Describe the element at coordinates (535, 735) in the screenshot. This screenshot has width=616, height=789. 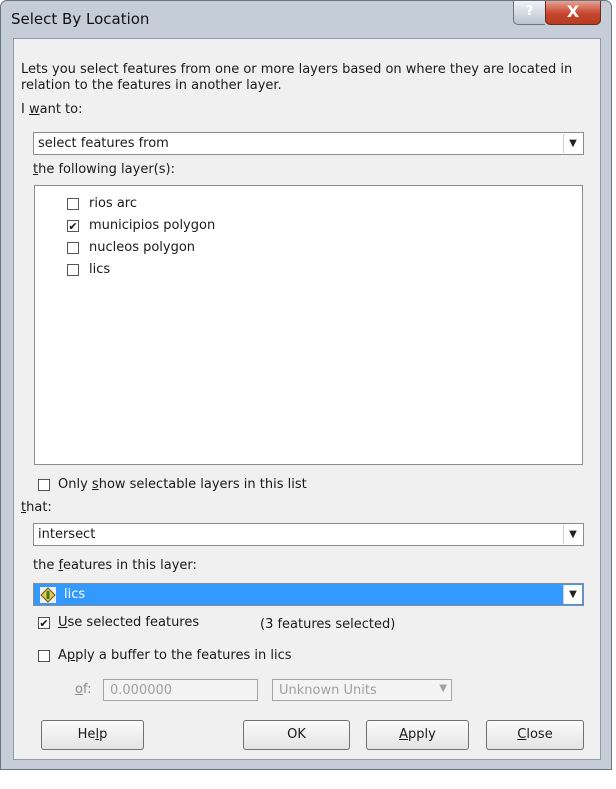
I see `close-button: Close` at that location.